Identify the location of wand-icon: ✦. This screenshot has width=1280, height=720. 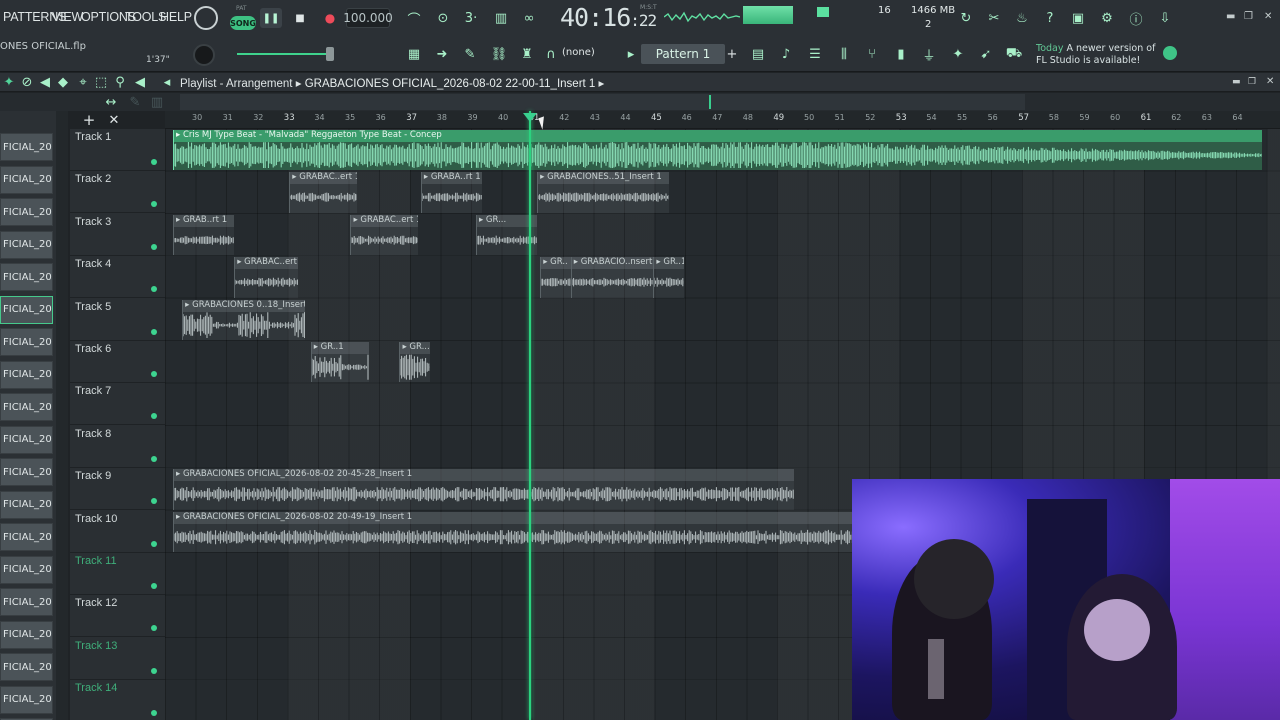
(958, 54).